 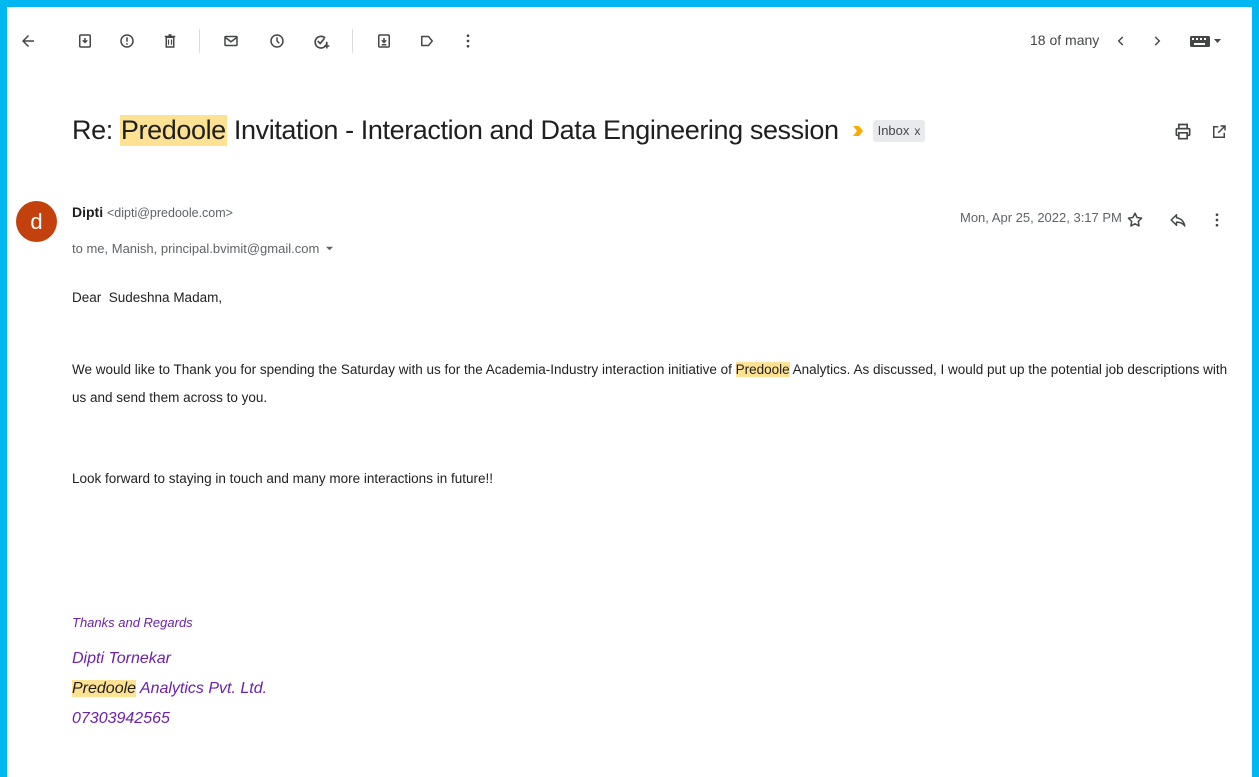 What do you see at coordinates (87, 212) in the screenshot?
I see `sender-name: Dipti` at bounding box center [87, 212].